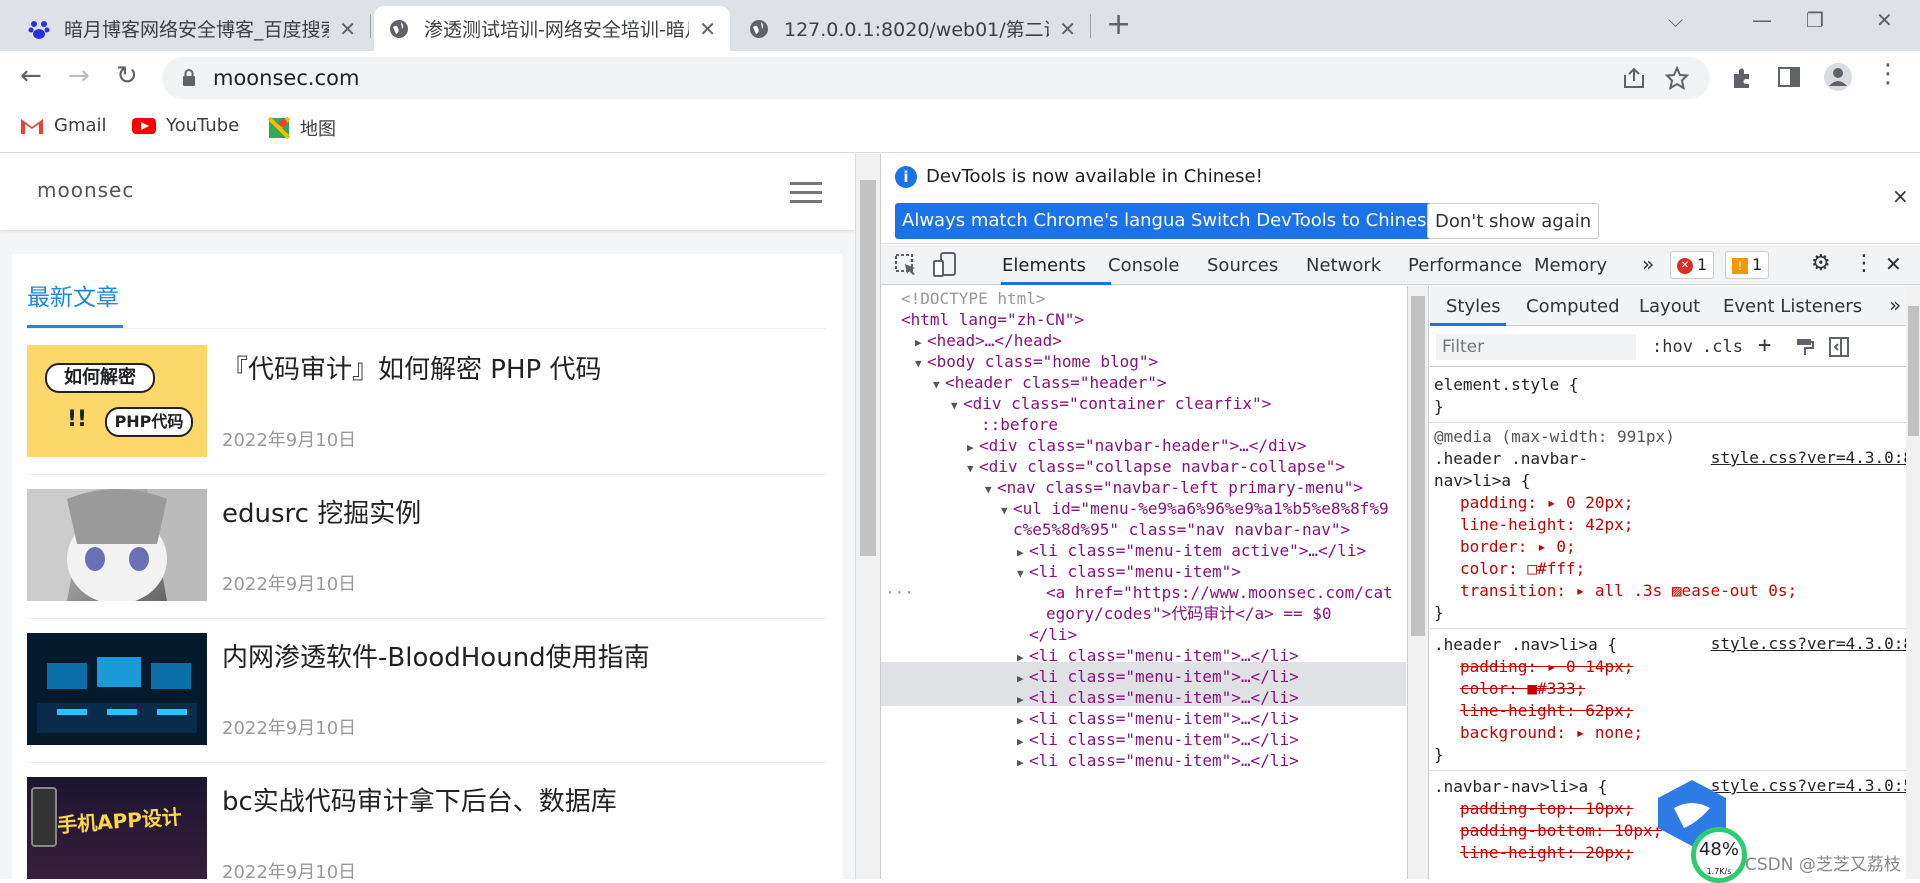 The height and width of the screenshot is (883, 1920). Describe the element at coordinates (1314, 221) in the screenshot. I see `switch-chinese-button: Switch DevTools to Chinese` at that location.